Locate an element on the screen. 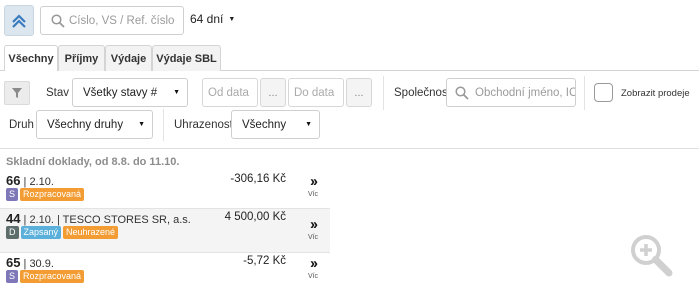 This screenshot has width=699, height=292. stav-select-value: Všetky stavy # is located at coordinates (120, 92).